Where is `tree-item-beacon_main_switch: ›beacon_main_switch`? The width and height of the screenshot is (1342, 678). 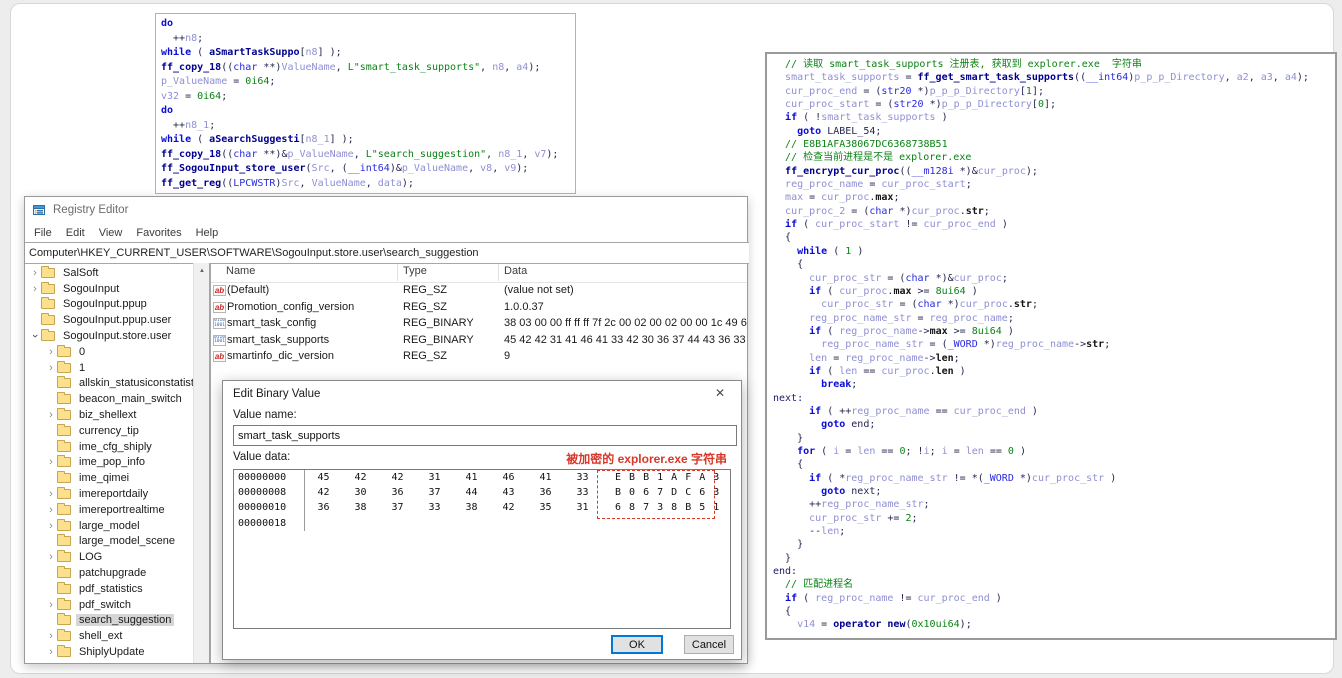
tree-item-beacon_main_switch: ›beacon_main_switch is located at coordinates (109, 399).